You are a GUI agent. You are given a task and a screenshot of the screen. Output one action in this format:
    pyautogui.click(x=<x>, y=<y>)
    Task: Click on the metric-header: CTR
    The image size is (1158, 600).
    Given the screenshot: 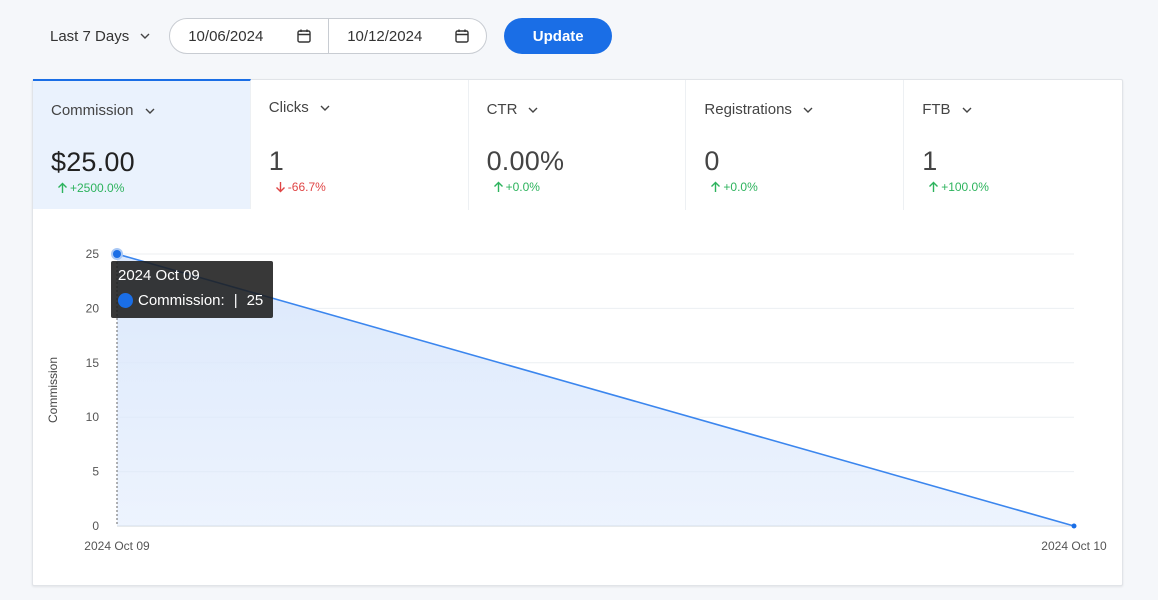 What is the action you would take?
    pyautogui.click(x=513, y=109)
    